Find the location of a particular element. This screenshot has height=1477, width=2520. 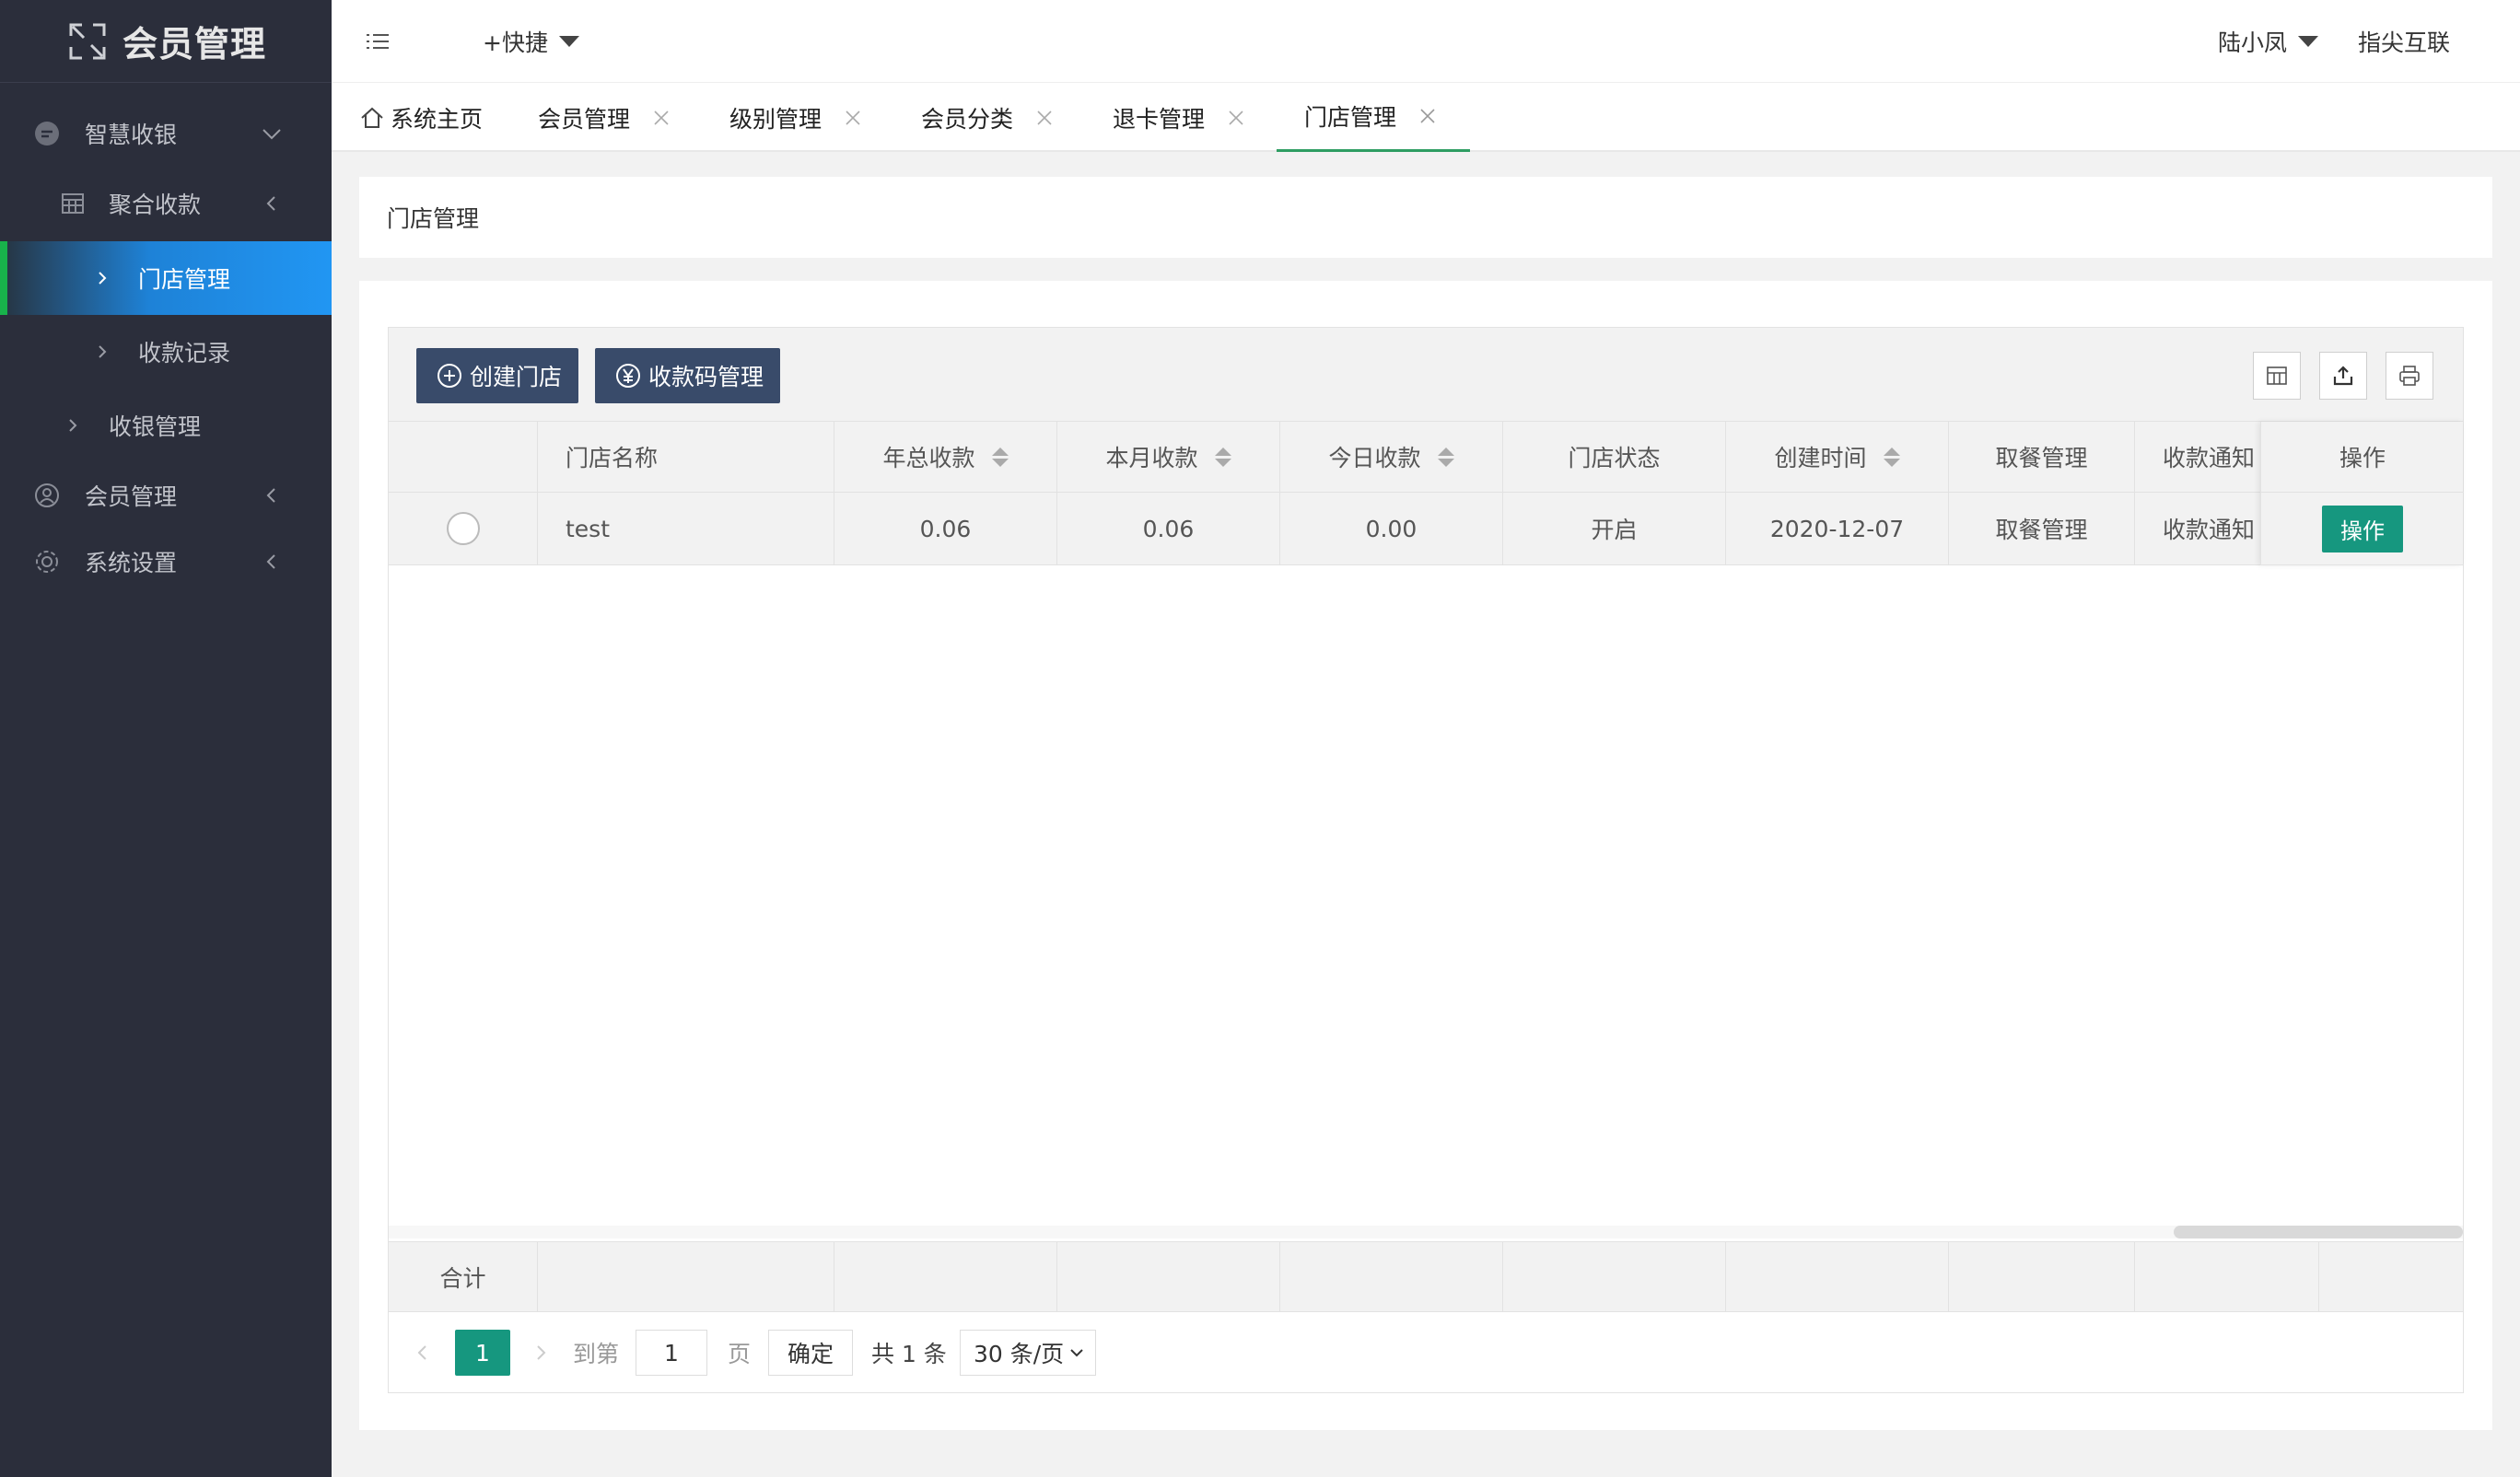

cell-meal: 取餐管理 is located at coordinates (2042, 528).